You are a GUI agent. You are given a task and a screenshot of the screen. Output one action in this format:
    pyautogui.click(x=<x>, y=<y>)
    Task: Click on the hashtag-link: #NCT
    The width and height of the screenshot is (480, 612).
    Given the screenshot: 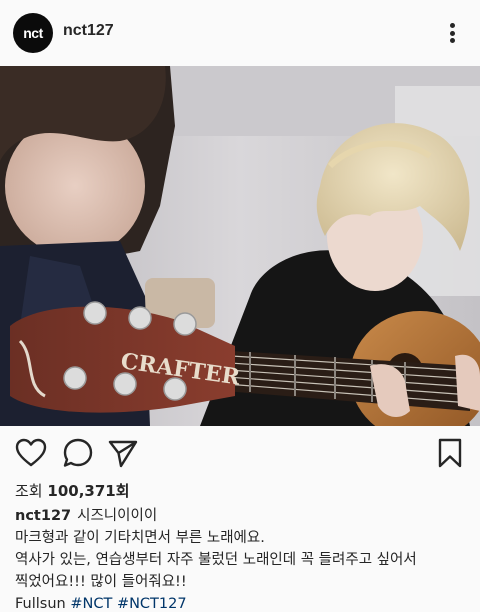 What is the action you would take?
    pyautogui.click(x=91, y=604)
    